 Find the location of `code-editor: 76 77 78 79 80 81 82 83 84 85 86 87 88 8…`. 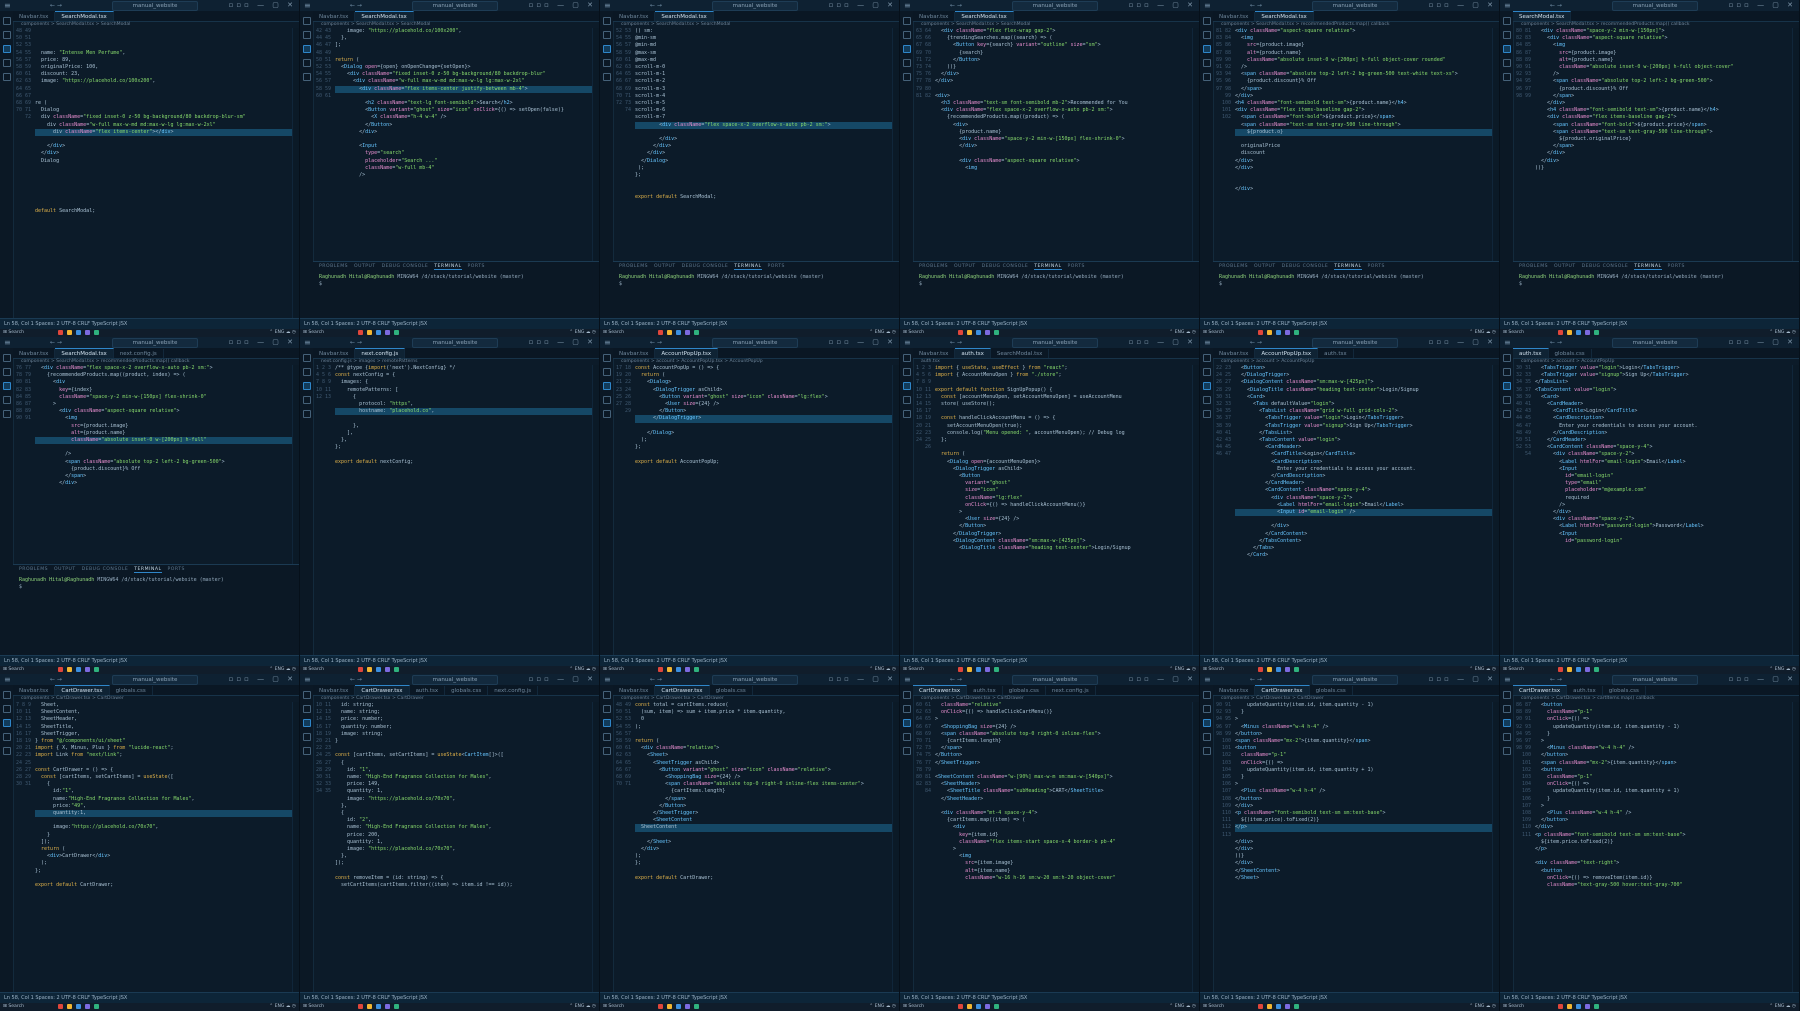

code-editor: 76 77 78 79 80 81 82 83 84 85 86 87 88 8… is located at coordinates (156, 465).